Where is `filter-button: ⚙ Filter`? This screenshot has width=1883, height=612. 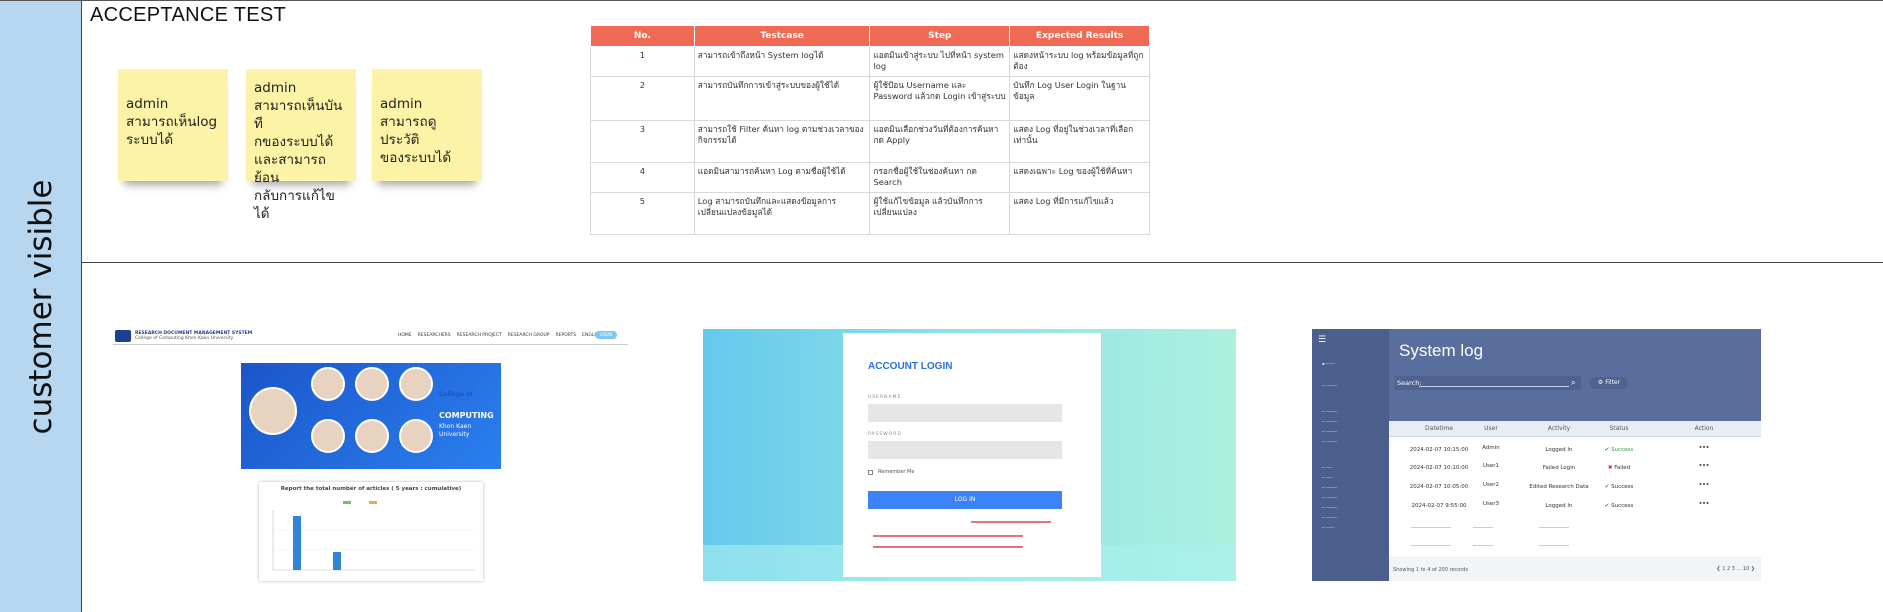
filter-button: ⚙ Filter is located at coordinates (1609, 383).